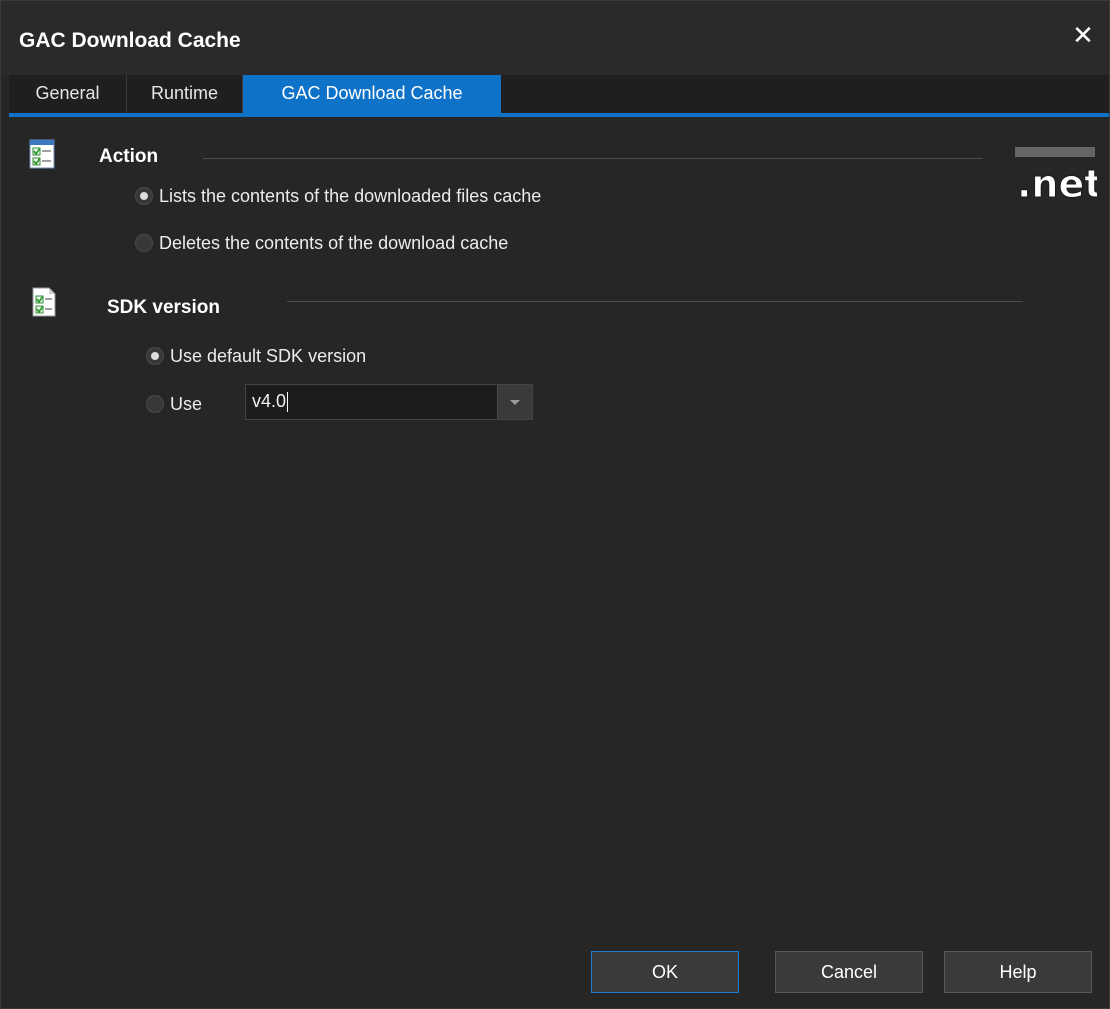 The width and height of the screenshot is (1110, 1009). I want to click on help-button: Help, so click(1018, 972).